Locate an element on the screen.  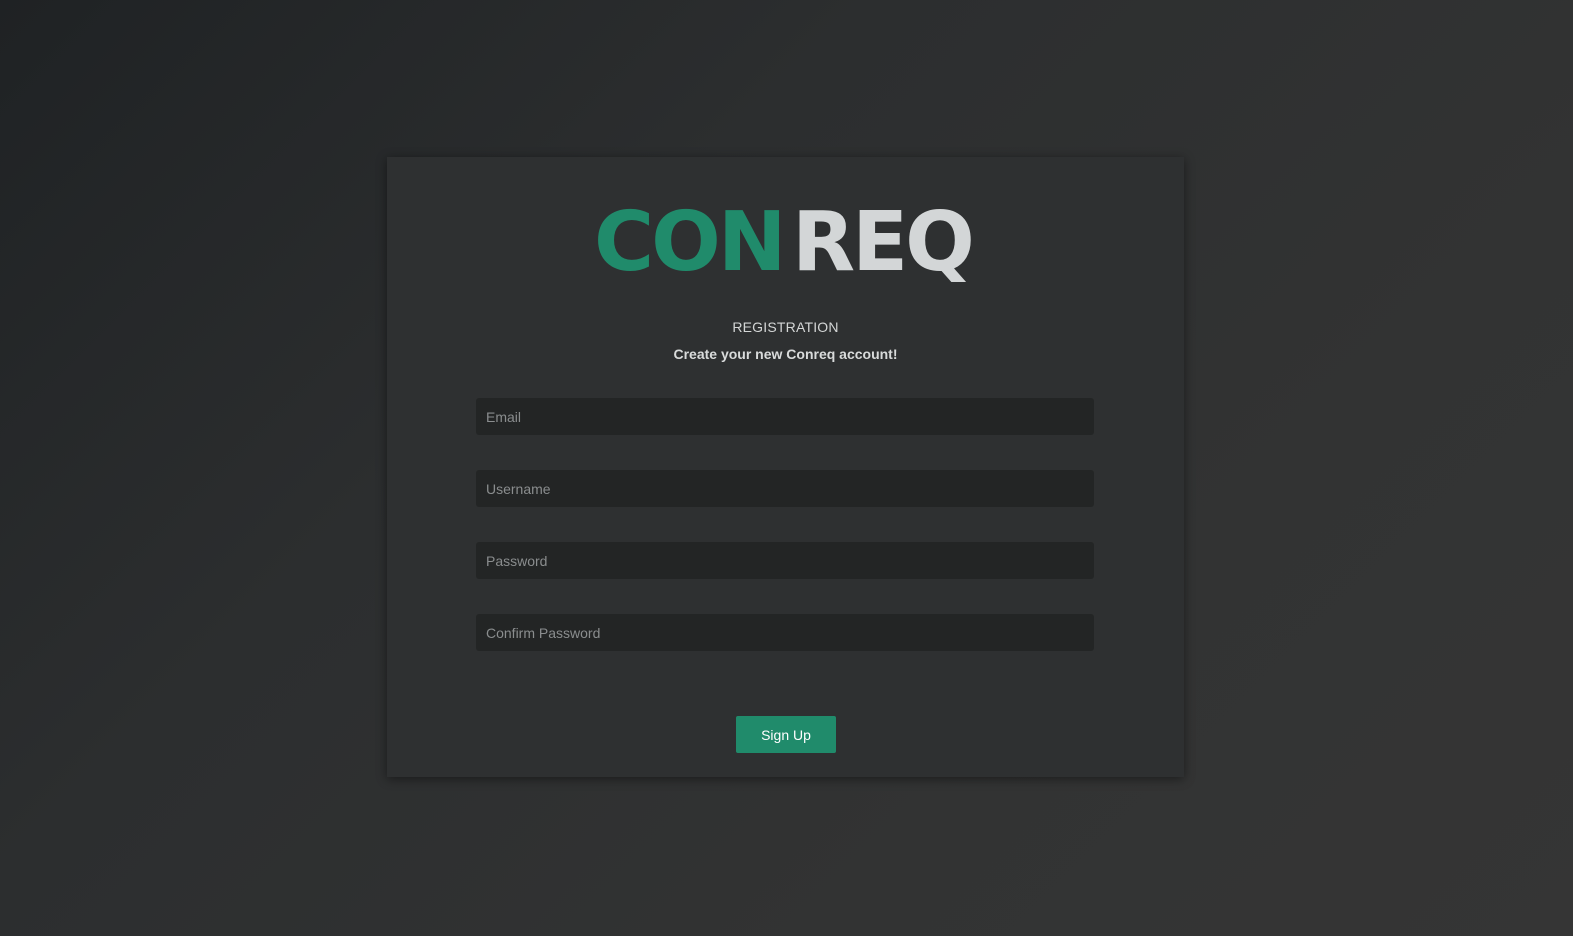
page-subtitle: Create your new Conreq account! is located at coordinates (785, 354).